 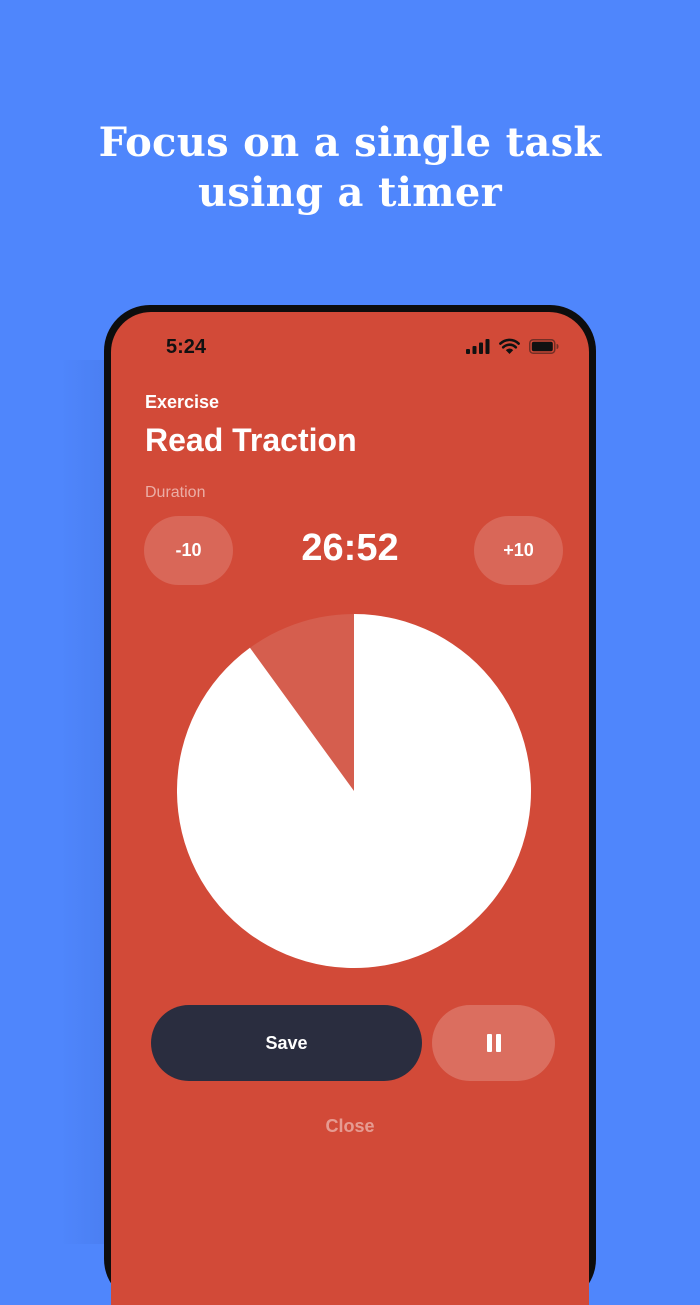 What do you see at coordinates (350, 1126) in the screenshot?
I see `close-button: Close` at bounding box center [350, 1126].